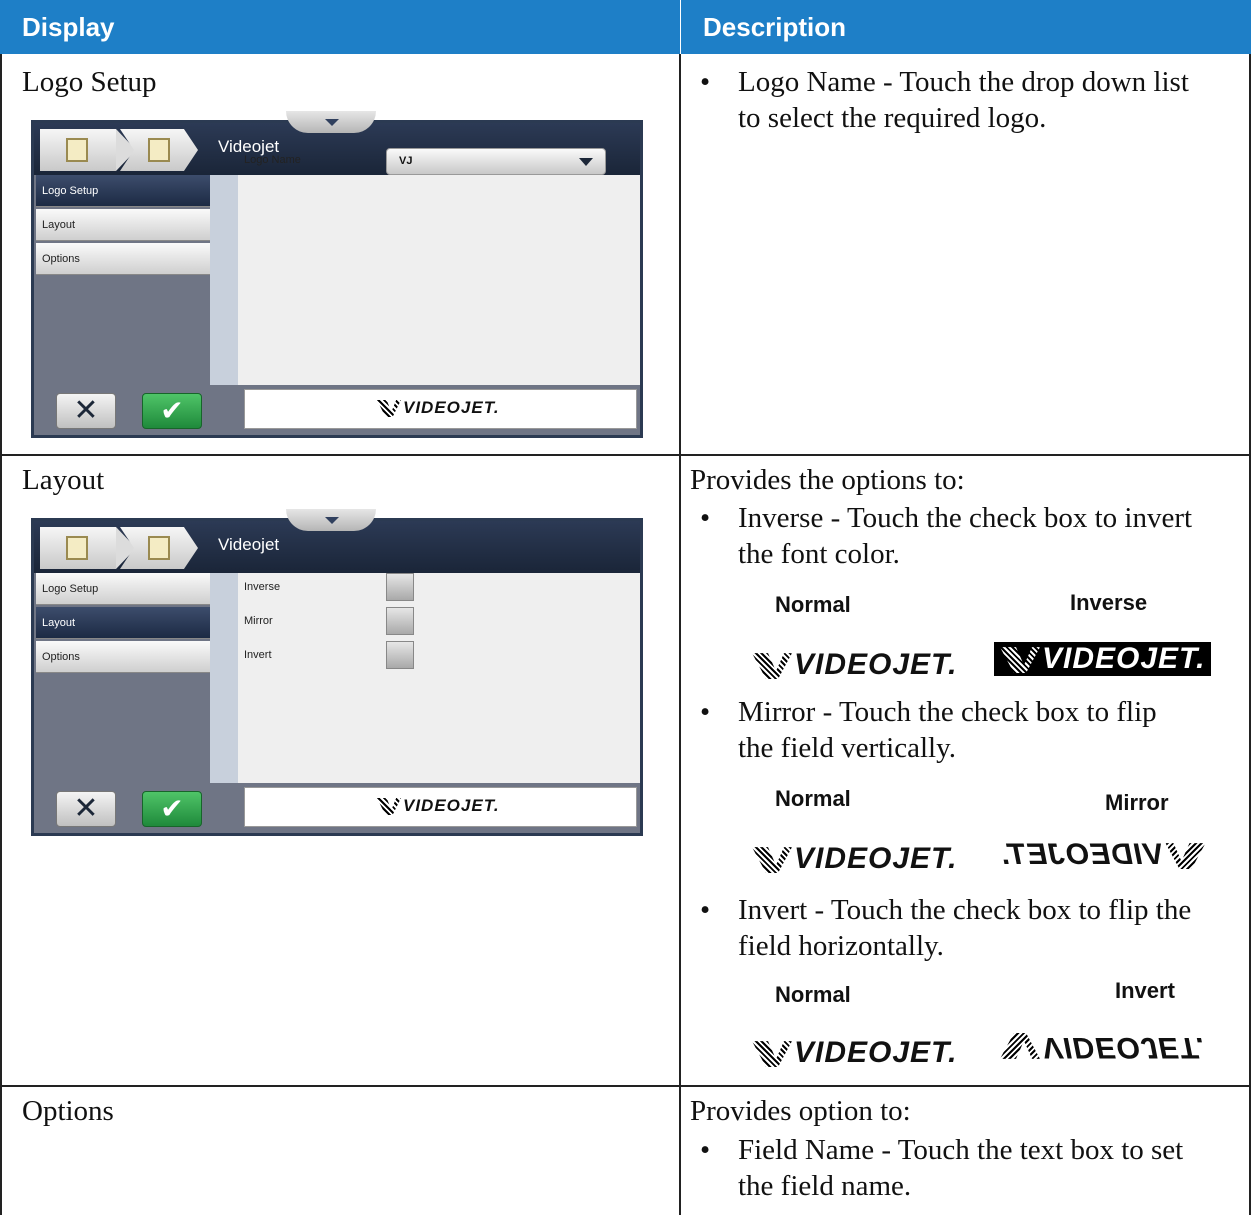 This screenshot has height=1215, width=1251. What do you see at coordinates (827, 480) in the screenshot?
I see `layout-intro: Provides the options to:` at bounding box center [827, 480].